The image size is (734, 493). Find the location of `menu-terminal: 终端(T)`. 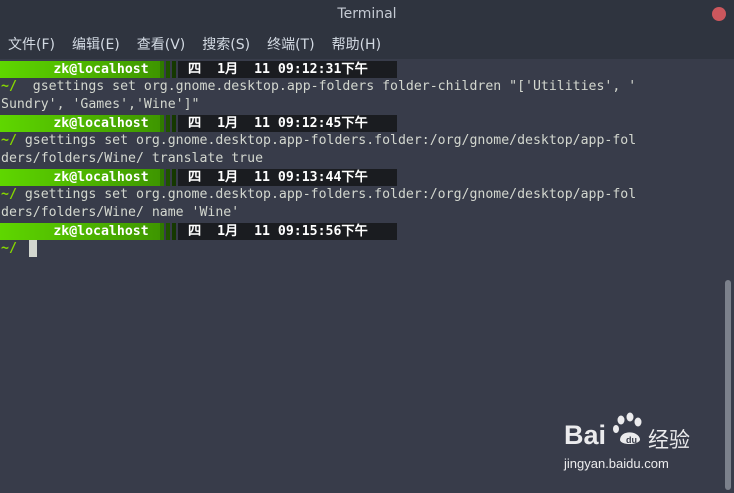

menu-terminal: 终端(T) is located at coordinates (290, 44).